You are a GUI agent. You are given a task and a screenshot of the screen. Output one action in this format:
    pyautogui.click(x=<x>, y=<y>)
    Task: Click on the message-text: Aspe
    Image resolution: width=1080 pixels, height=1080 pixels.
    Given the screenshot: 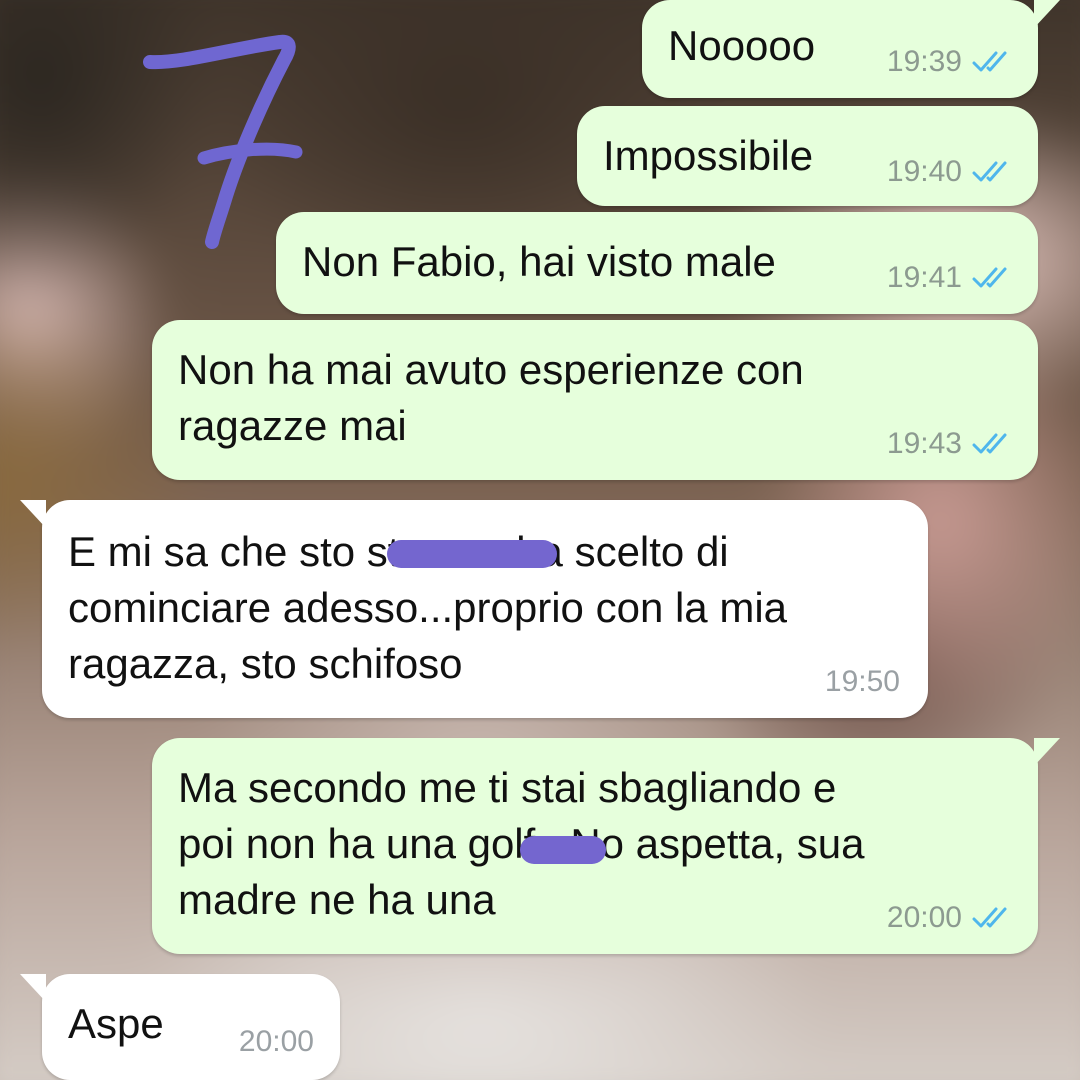 What is the action you would take?
    pyautogui.click(x=116, y=1023)
    